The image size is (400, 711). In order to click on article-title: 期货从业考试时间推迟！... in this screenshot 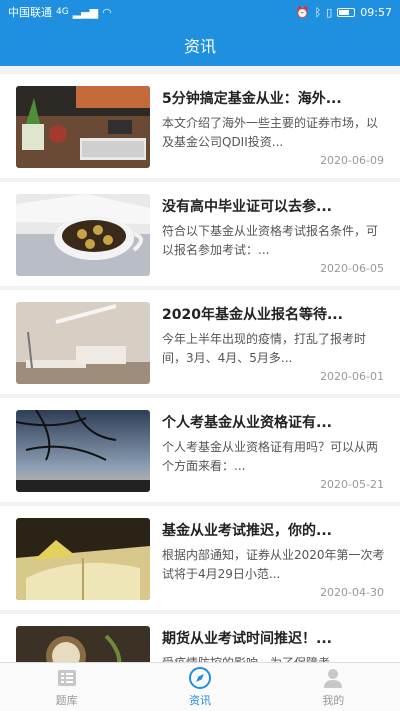, I will do `click(247, 639)`.